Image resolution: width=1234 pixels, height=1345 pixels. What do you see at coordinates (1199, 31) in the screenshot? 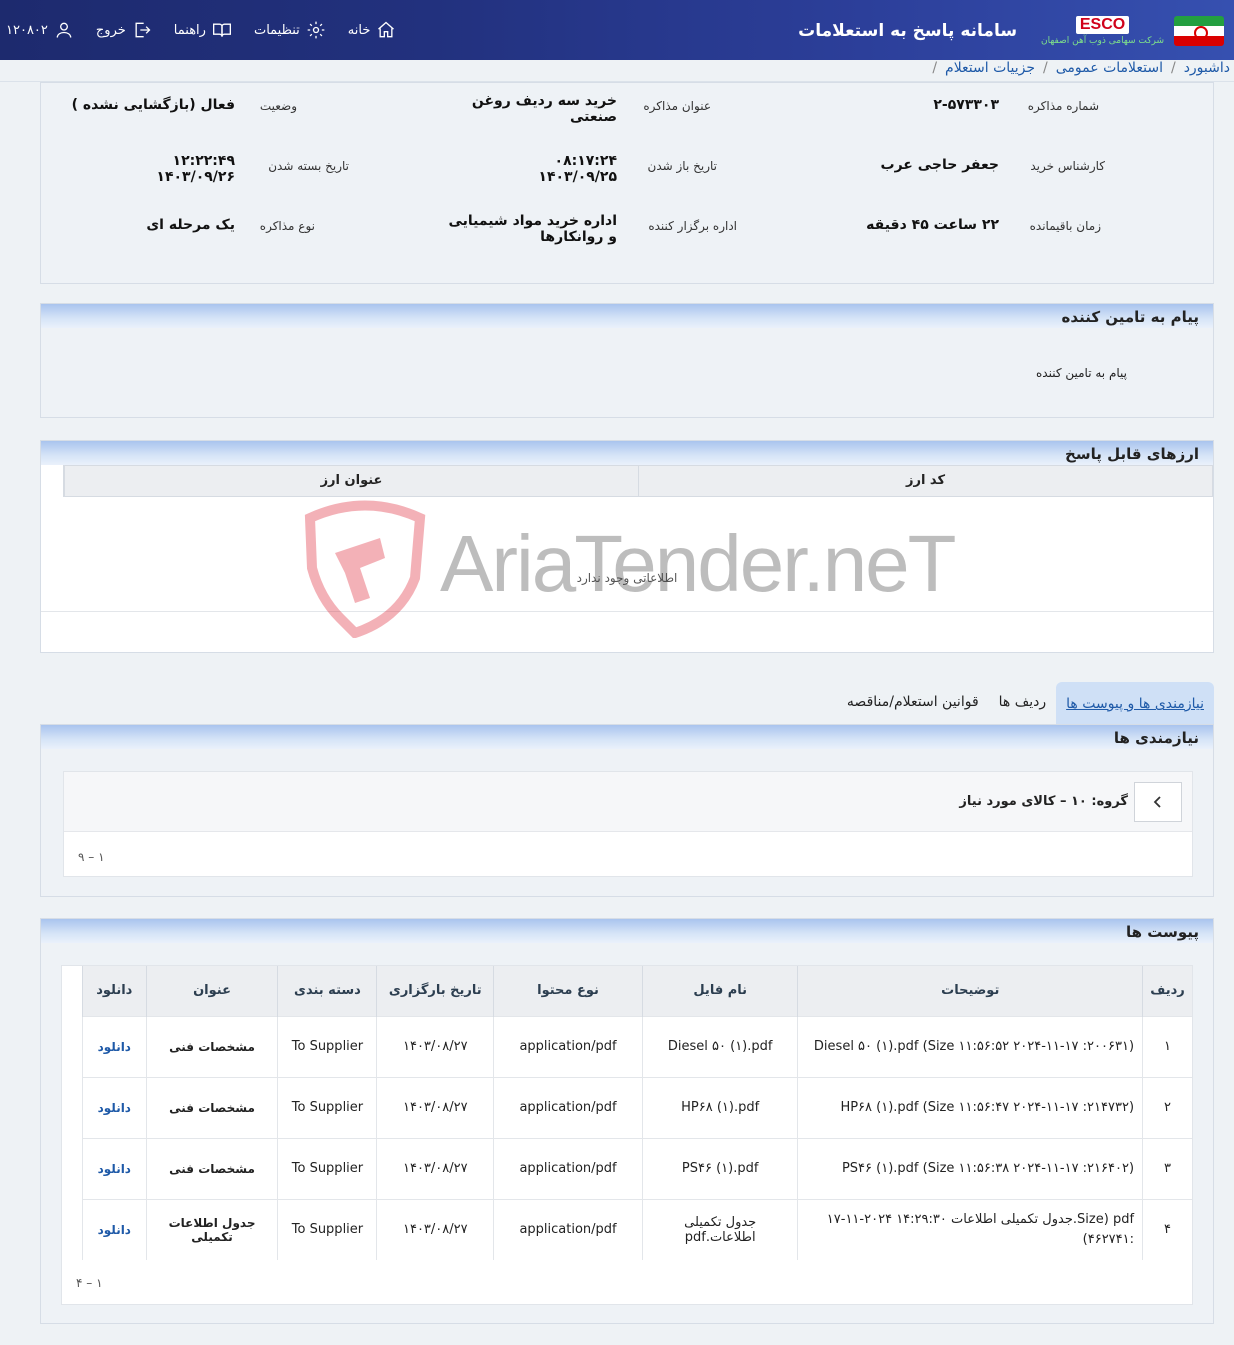
I see `iran-flag-icon` at bounding box center [1199, 31].